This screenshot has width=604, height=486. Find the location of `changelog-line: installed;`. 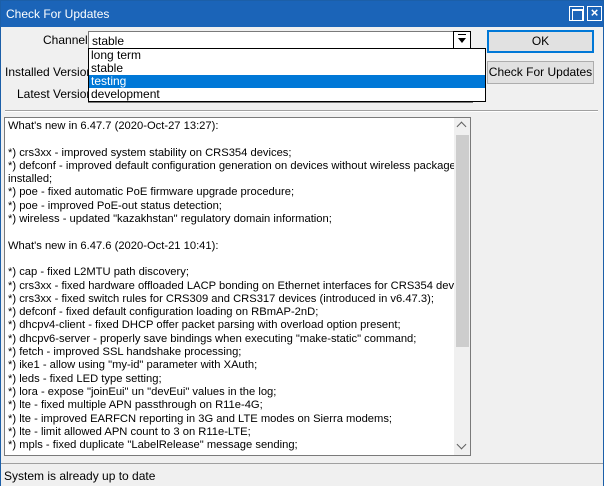

changelog-line: installed; is located at coordinates (30, 179).